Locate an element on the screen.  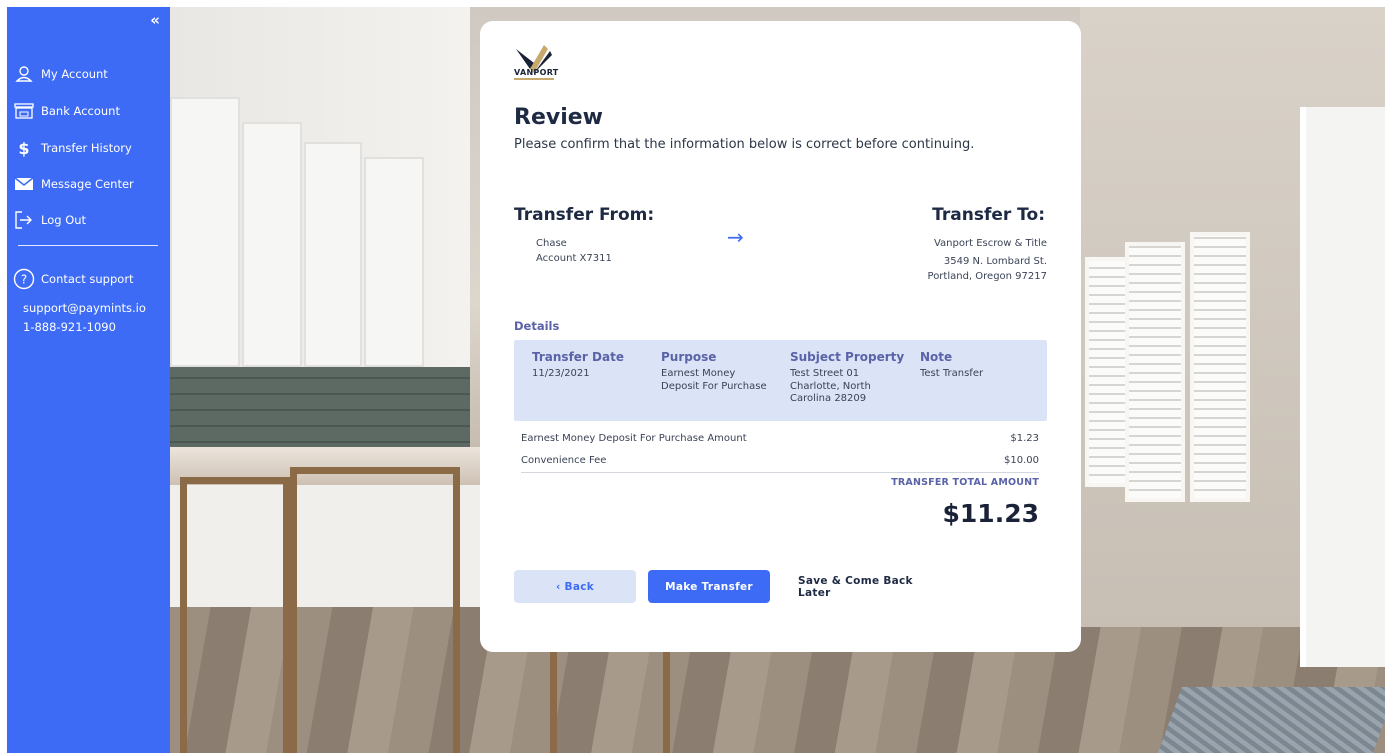
back-button: ‹ Back is located at coordinates (575, 586).